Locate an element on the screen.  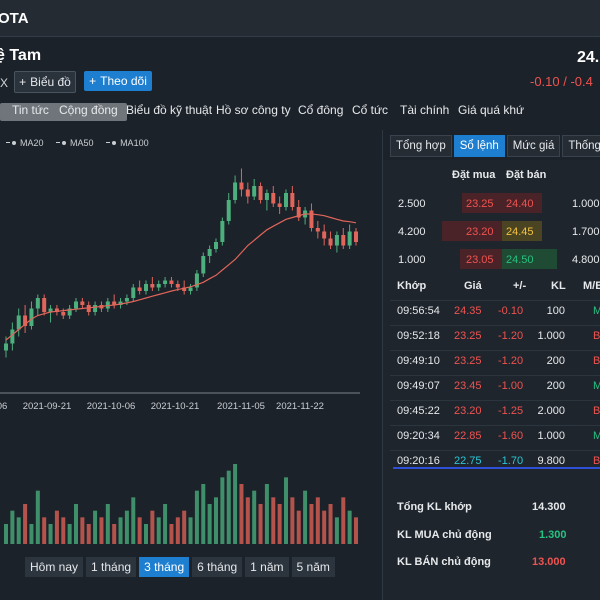
x-tick-label: 2021-11-05 is located at coordinates (241, 406).